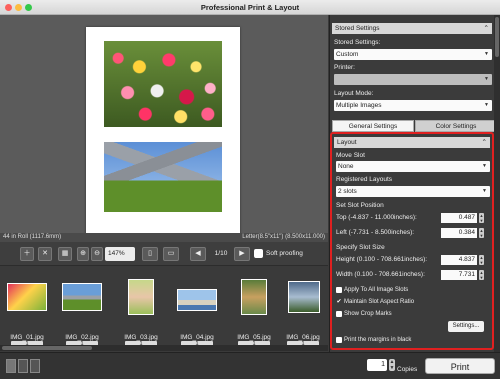  What do you see at coordinates (392, 365) in the screenshot?
I see `copies-stepper: ▲ ▼` at bounding box center [392, 365].